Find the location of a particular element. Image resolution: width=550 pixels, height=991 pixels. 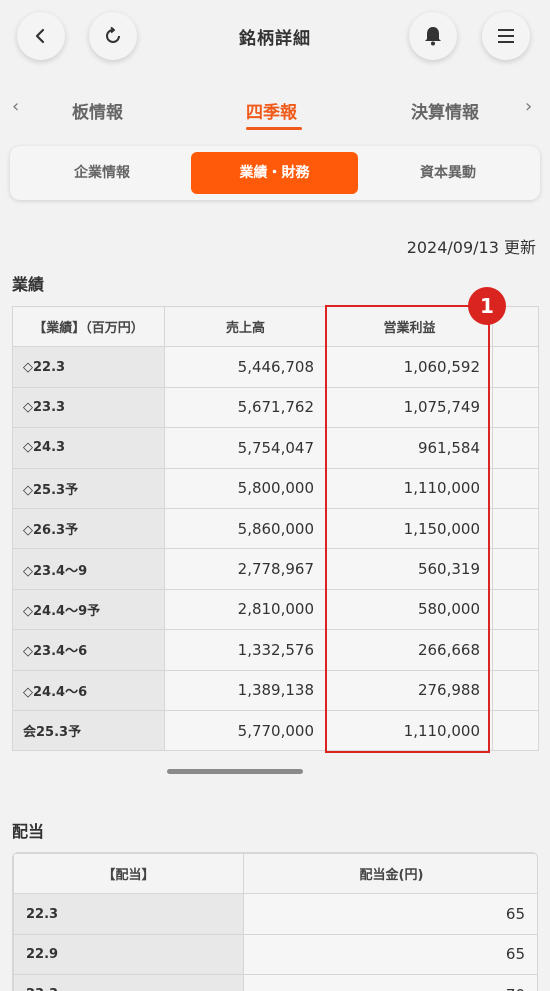

tab-shikiho: 四季報 is located at coordinates (271, 110).